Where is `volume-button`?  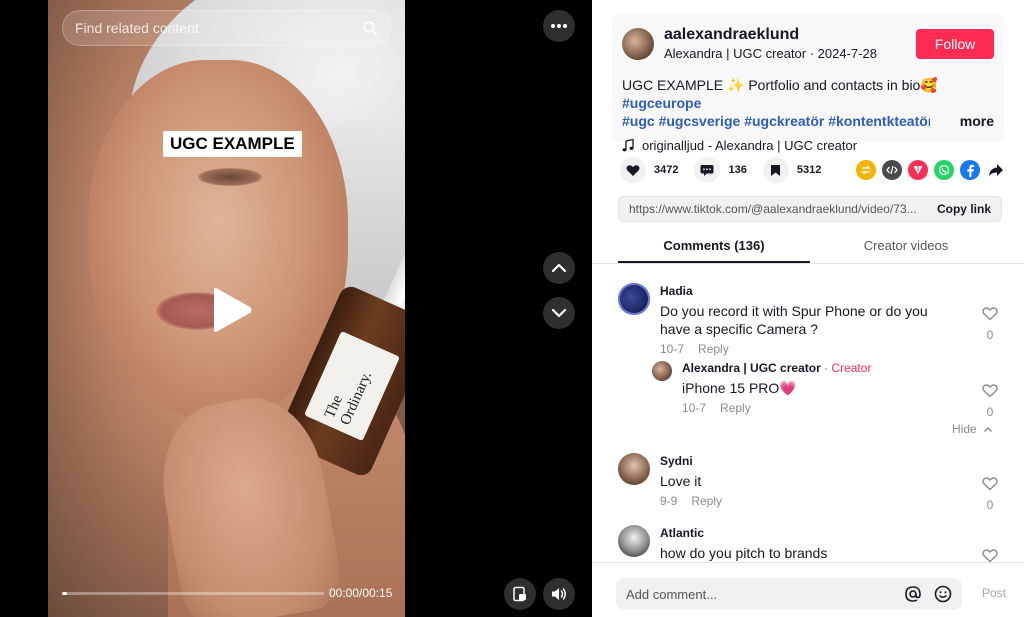
volume-button is located at coordinates (559, 594).